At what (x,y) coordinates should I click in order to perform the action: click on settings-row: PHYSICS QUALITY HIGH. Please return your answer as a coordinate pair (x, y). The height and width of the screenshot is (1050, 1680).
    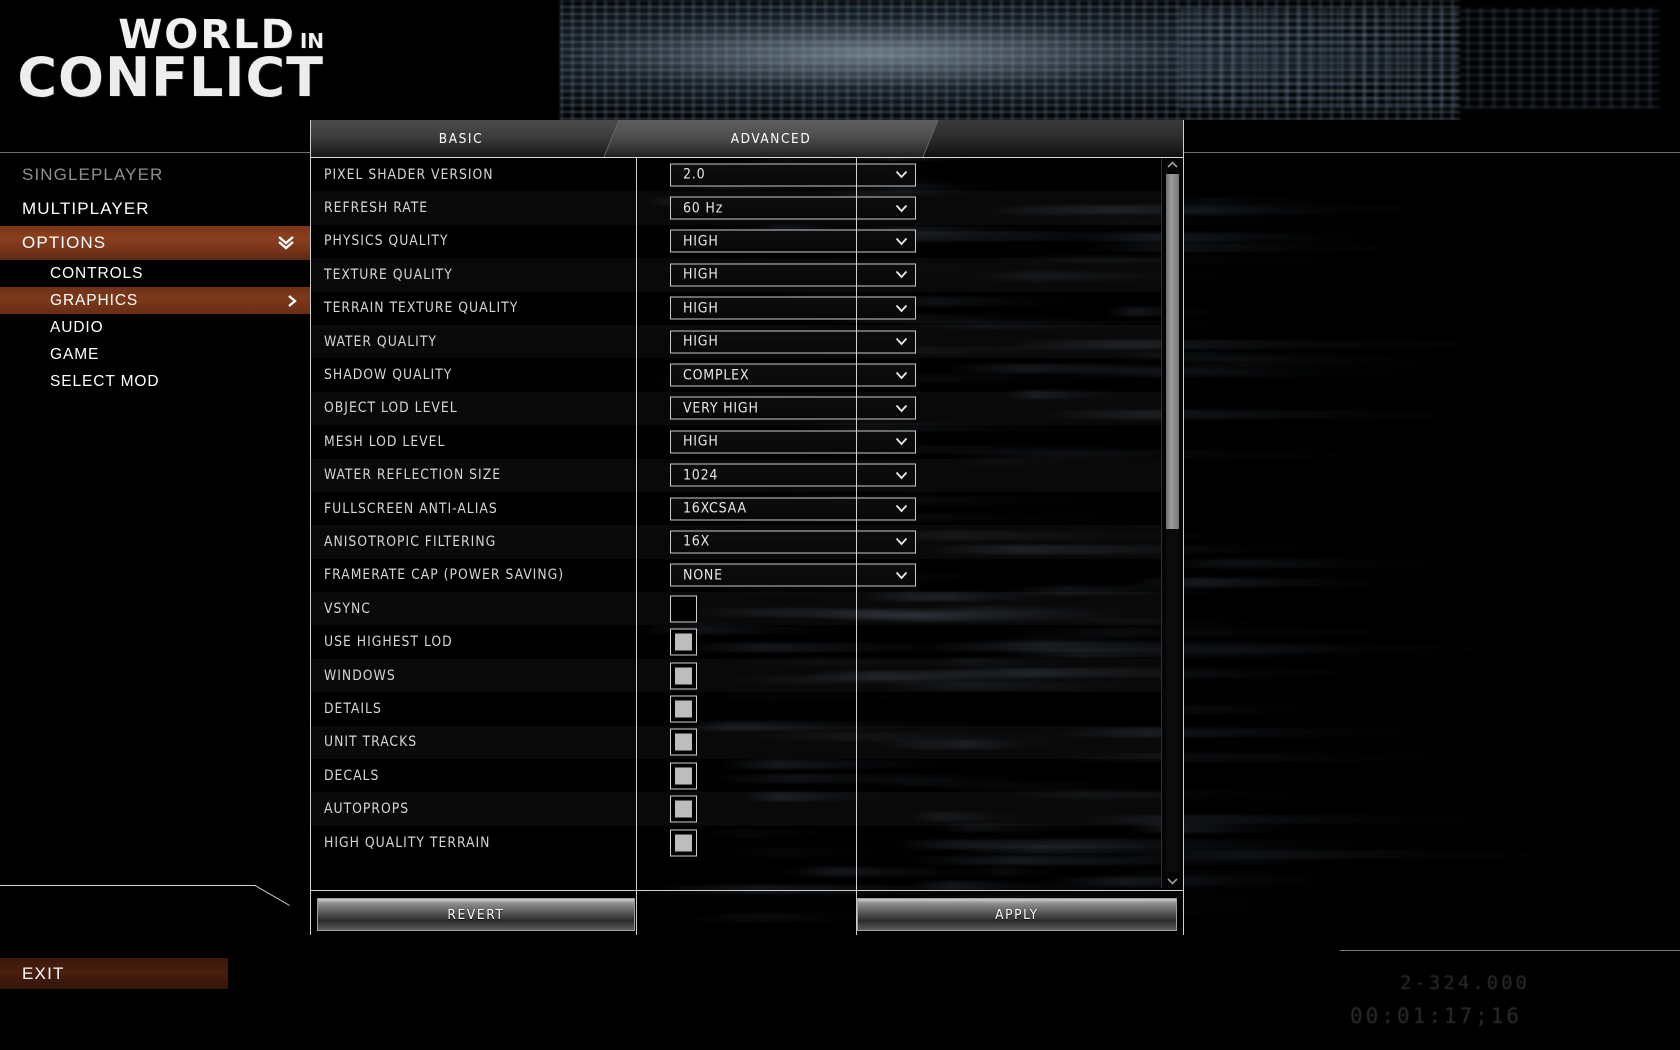
    Looking at the image, I should click on (747, 241).